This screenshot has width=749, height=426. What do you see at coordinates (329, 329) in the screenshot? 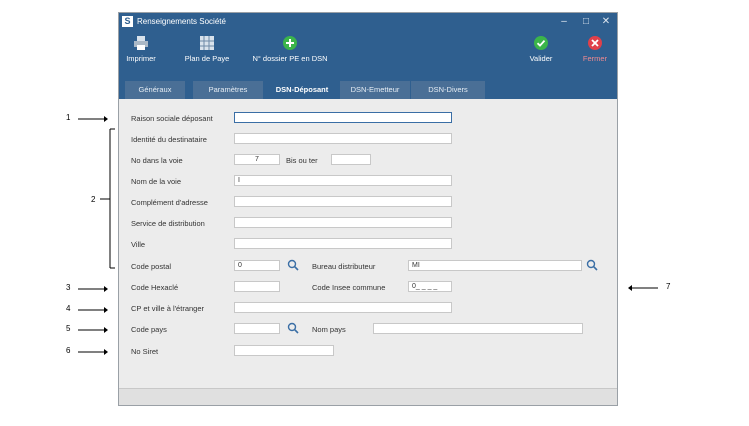
I see `nom-pays-label: Nom pays` at bounding box center [329, 329].